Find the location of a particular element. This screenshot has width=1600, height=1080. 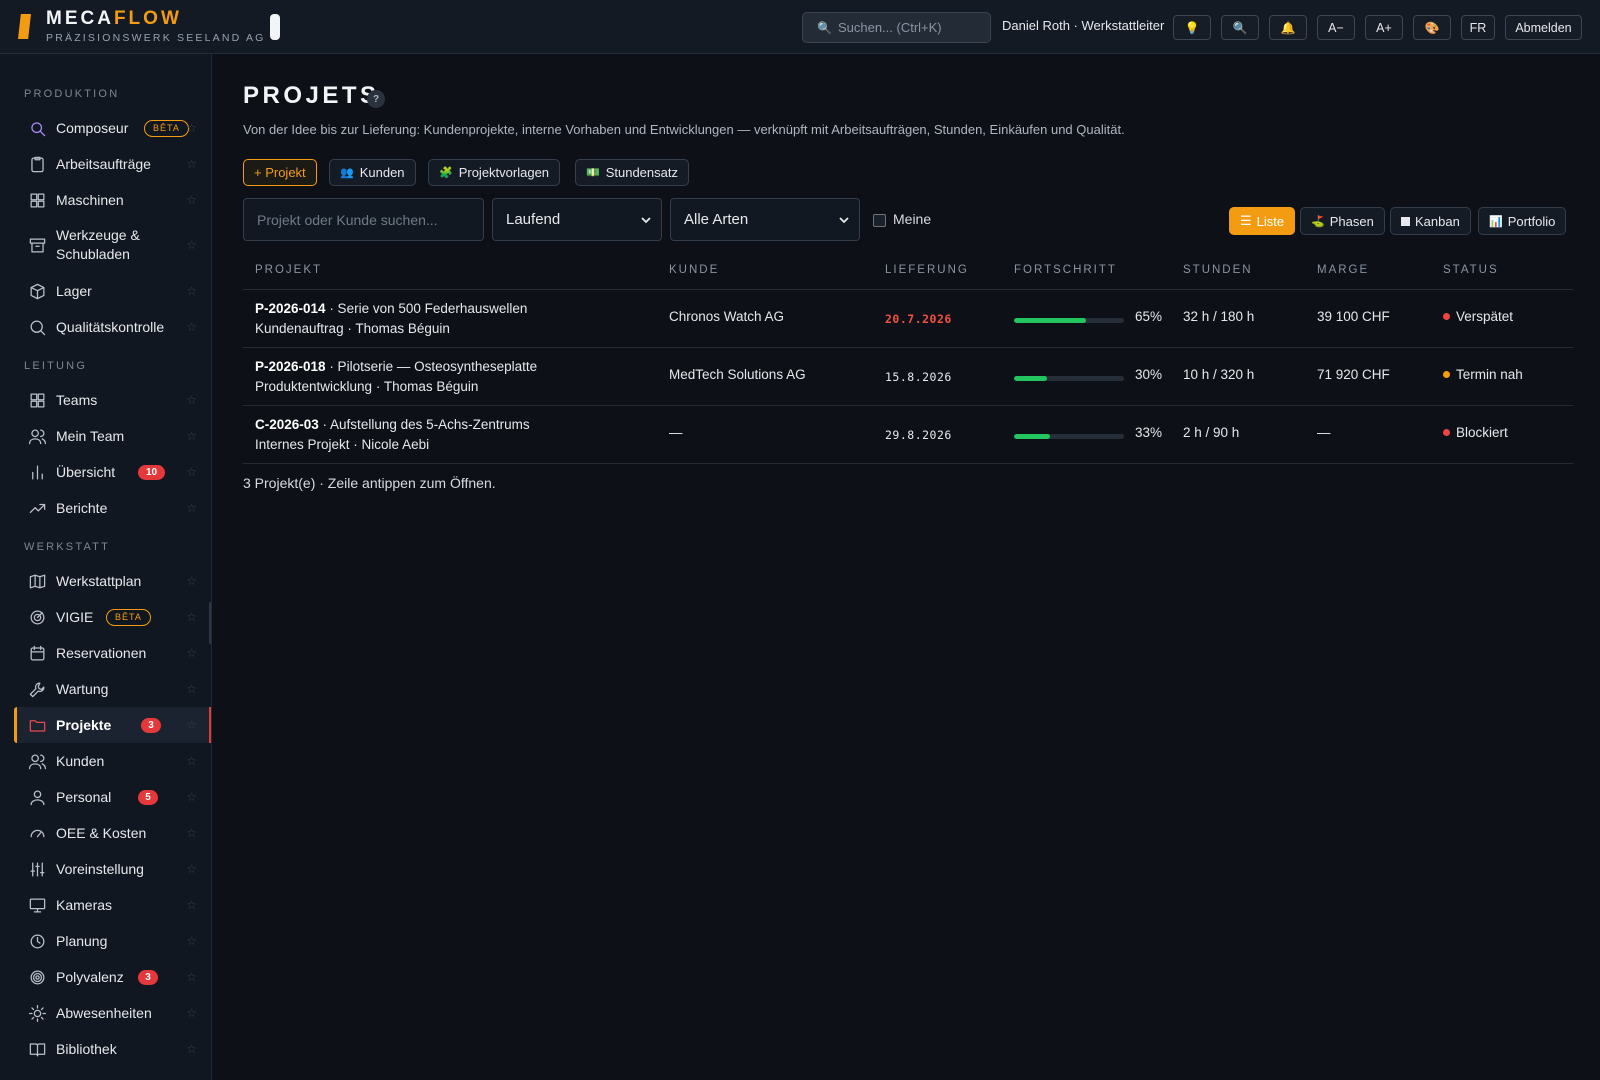

language-button: FR is located at coordinates (1478, 27).